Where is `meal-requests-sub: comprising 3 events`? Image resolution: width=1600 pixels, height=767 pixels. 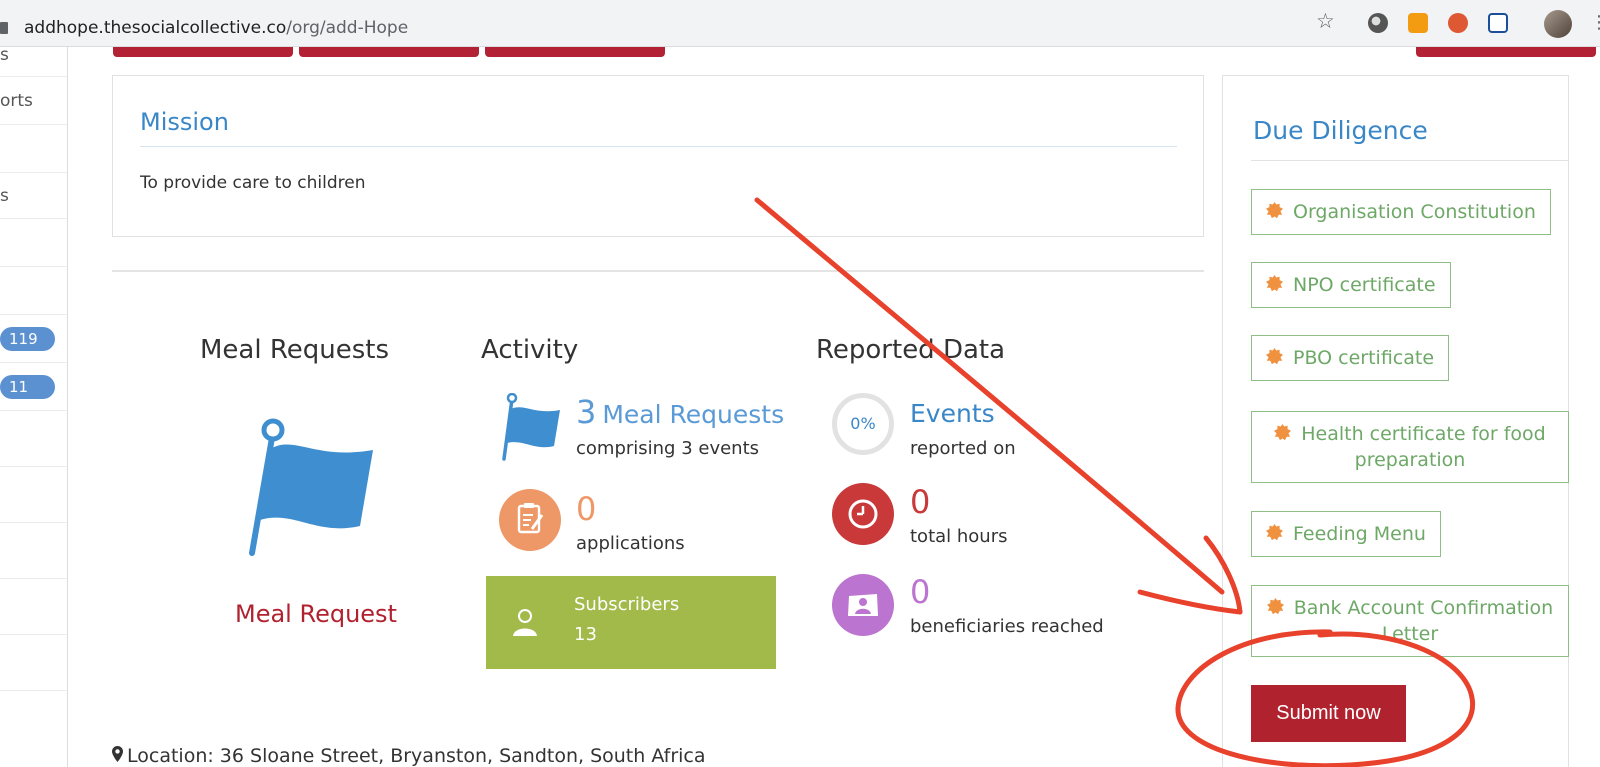 meal-requests-sub: comprising 3 events is located at coordinates (668, 448).